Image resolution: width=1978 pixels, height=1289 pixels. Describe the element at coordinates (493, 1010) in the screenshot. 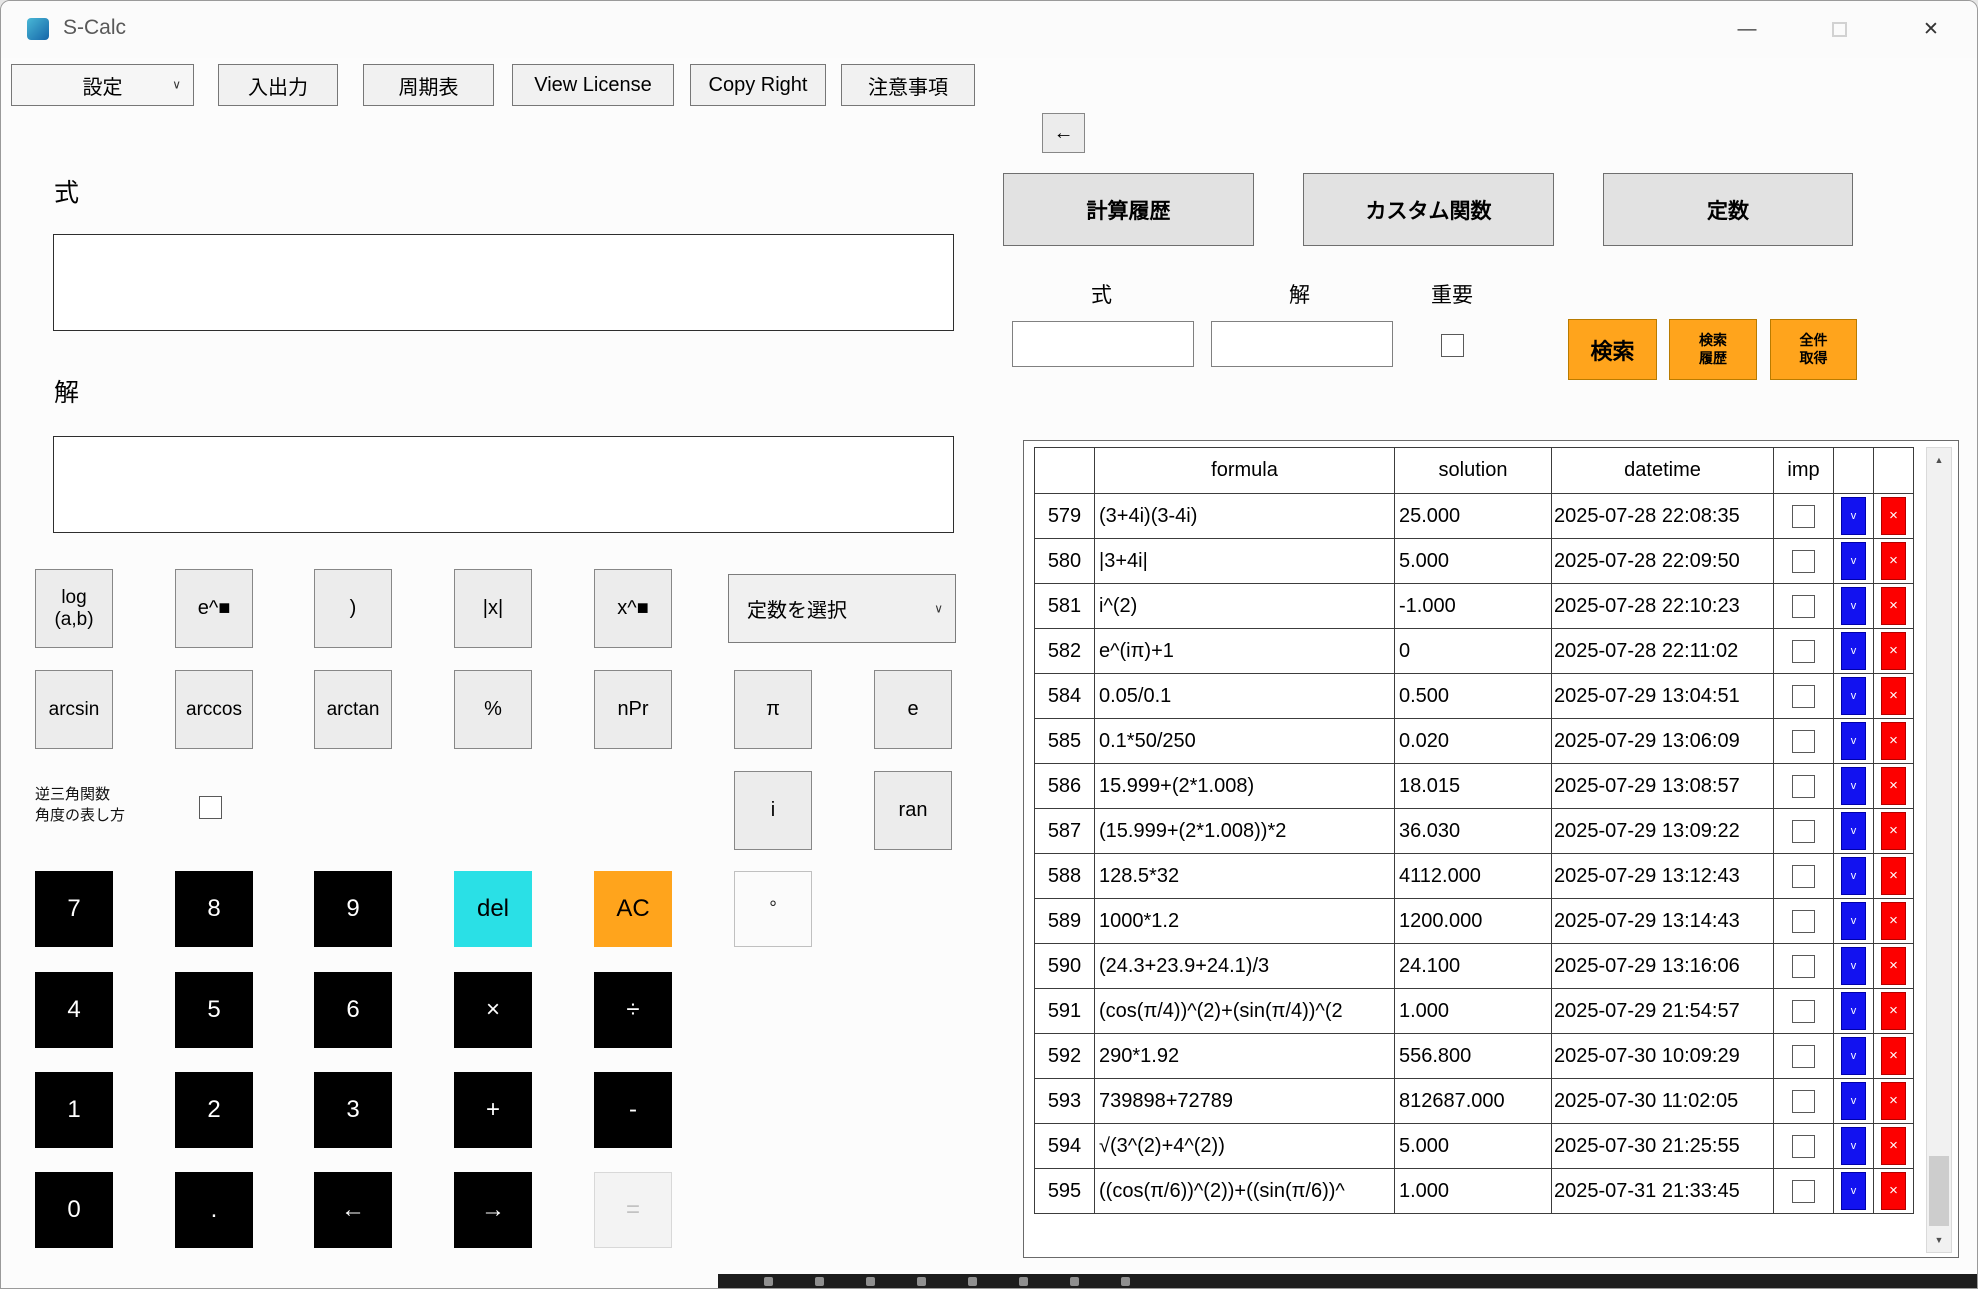

I see `multiply-key: ×` at that location.